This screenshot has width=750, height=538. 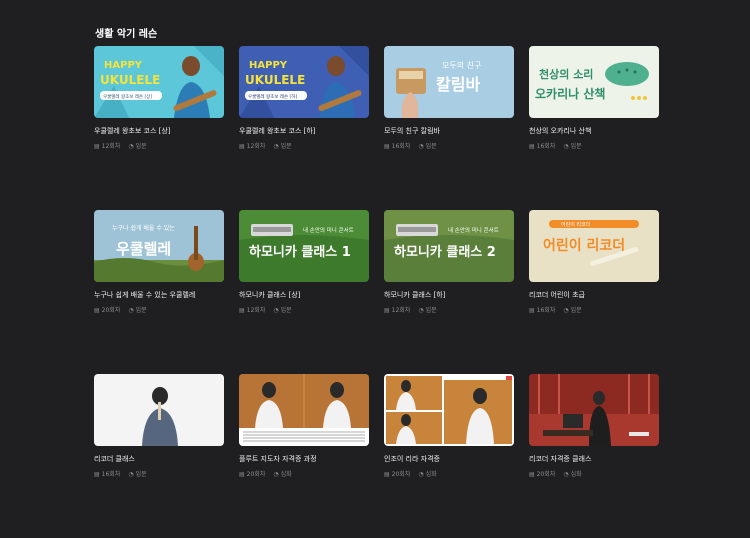 I want to click on course-title: 우쿨렐레 왕초보 코스 [상], so click(x=159, y=131).